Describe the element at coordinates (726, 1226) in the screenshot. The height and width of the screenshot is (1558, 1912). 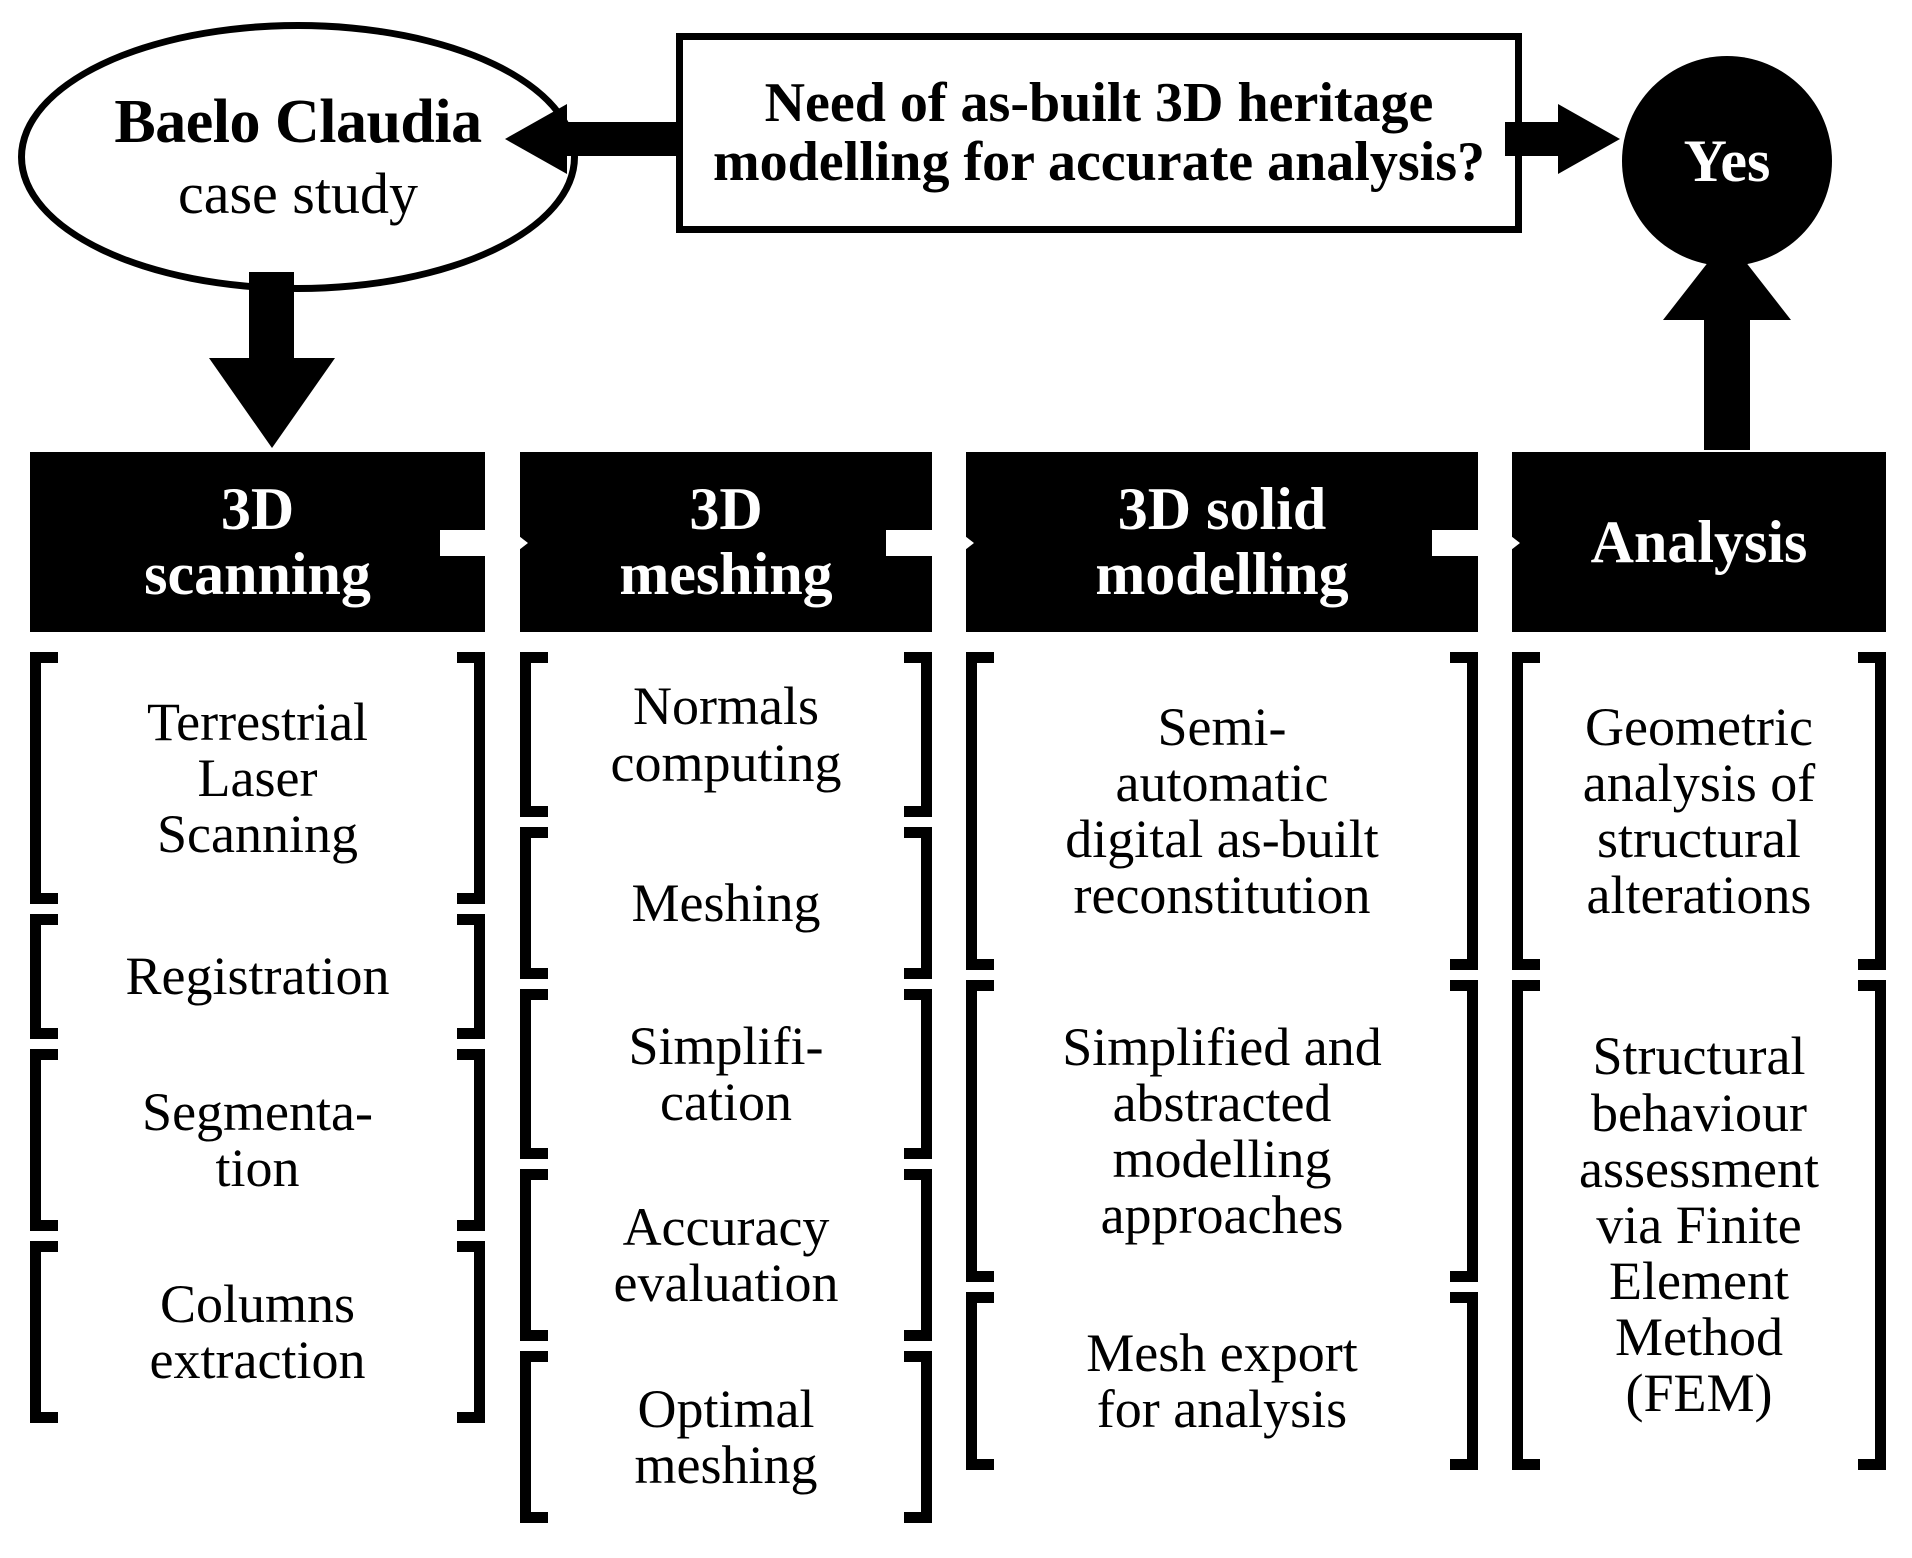
I see `line: Accuracy` at that location.